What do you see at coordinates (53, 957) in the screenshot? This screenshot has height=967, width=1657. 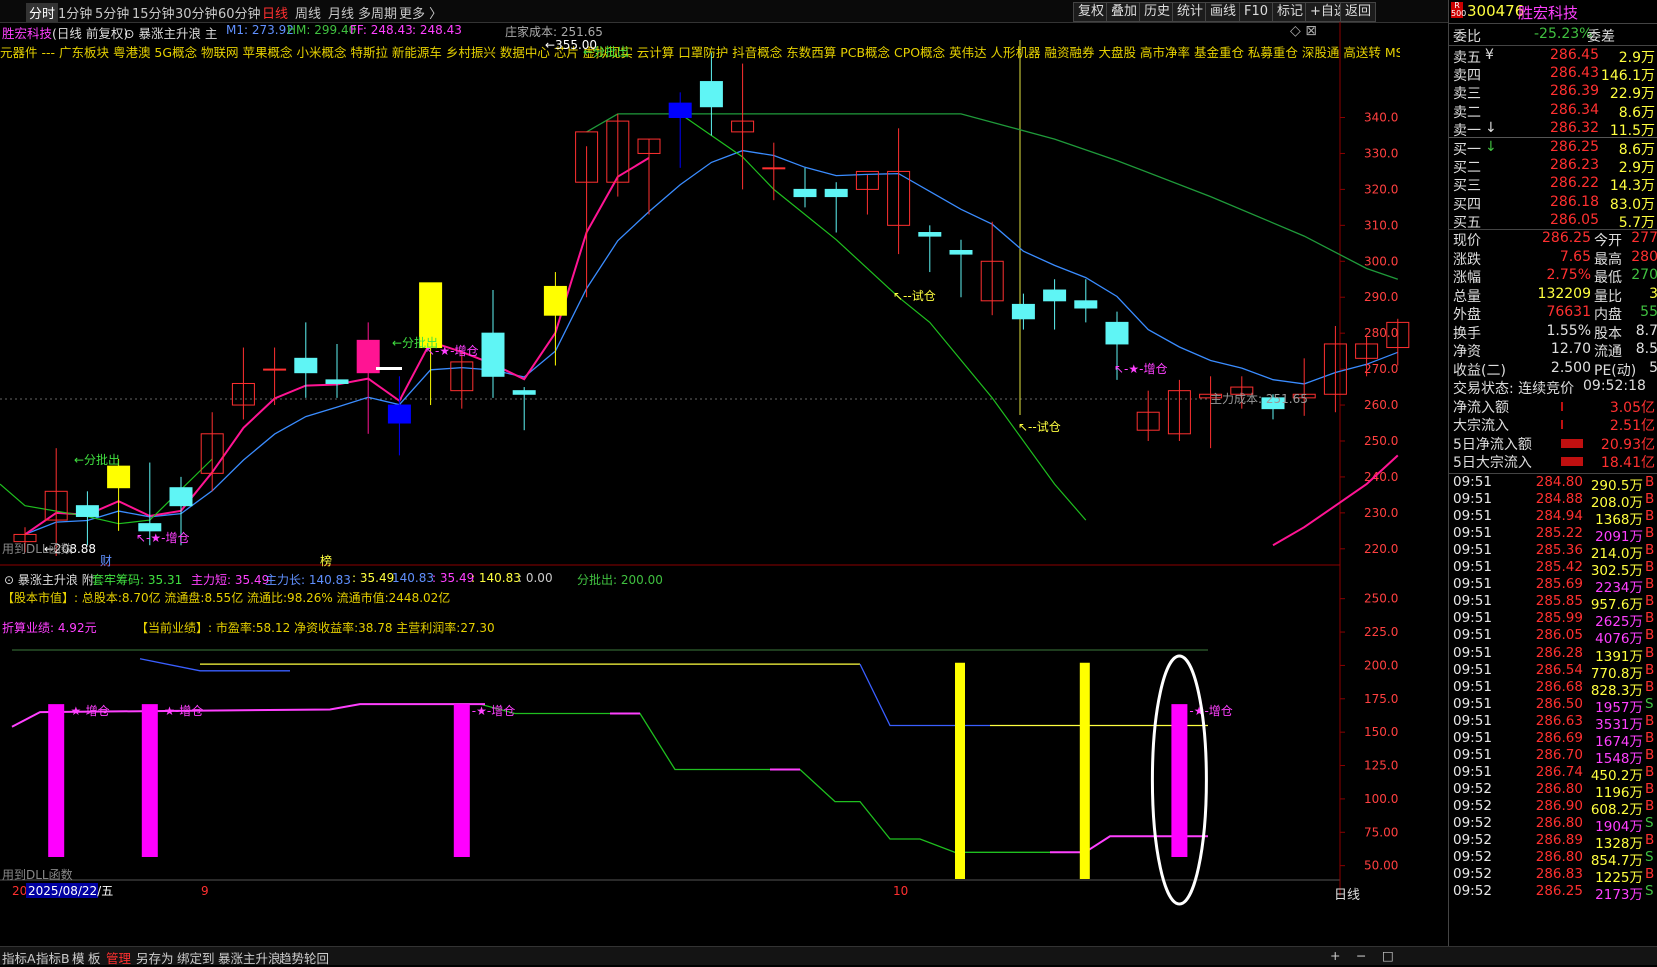 I see `bottom-tab: 指标B` at bounding box center [53, 957].